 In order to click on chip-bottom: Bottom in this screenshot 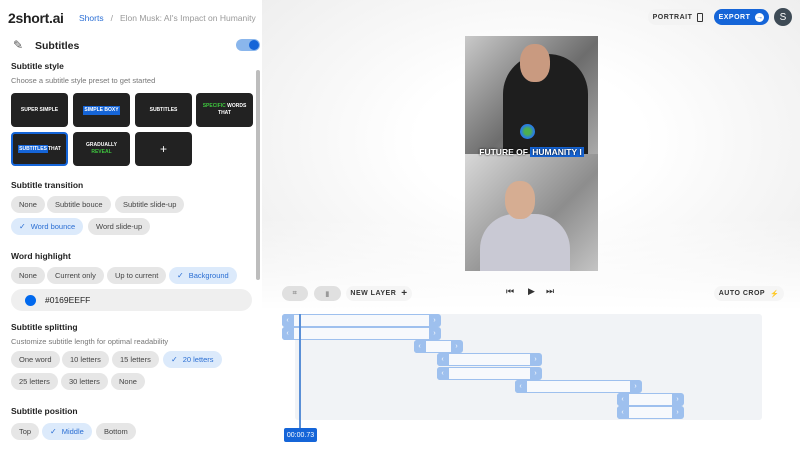, I will do `click(116, 431)`.